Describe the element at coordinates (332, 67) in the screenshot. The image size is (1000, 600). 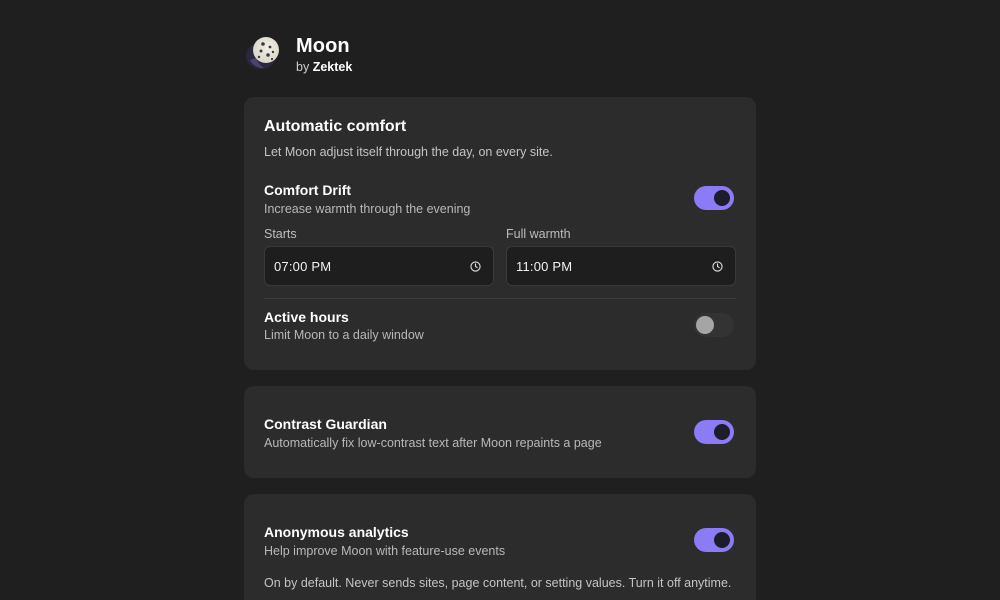
I see `author-name: Zektek` at that location.